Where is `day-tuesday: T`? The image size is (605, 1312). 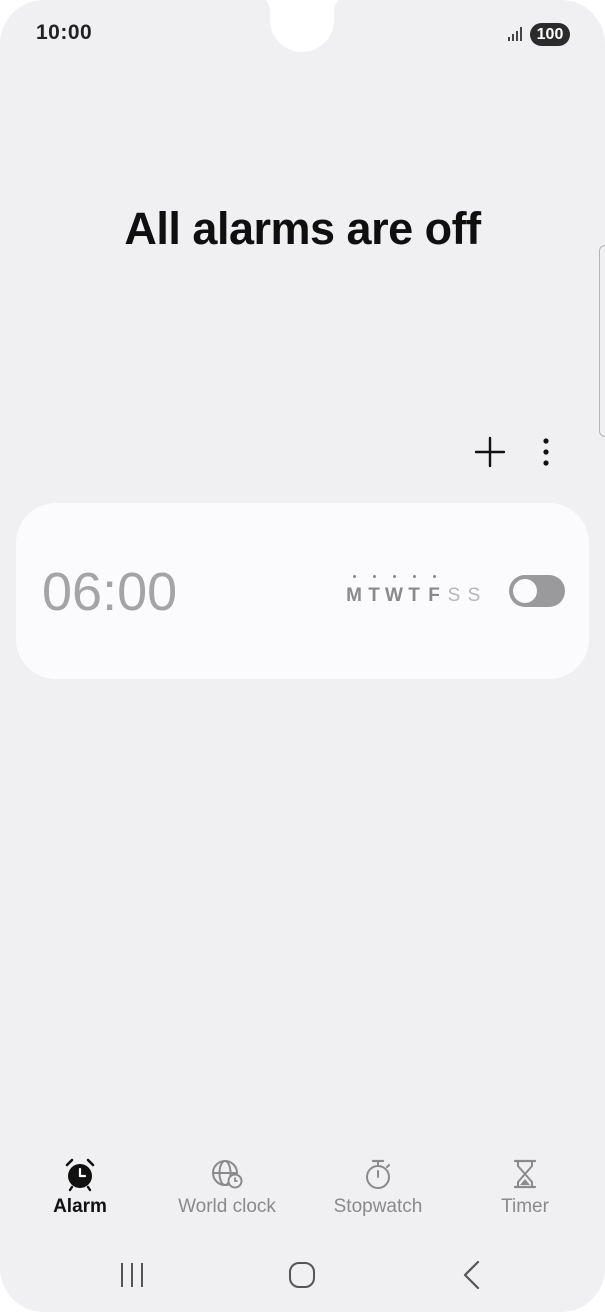 day-tuesday: T is located at coordinates (374, 593).